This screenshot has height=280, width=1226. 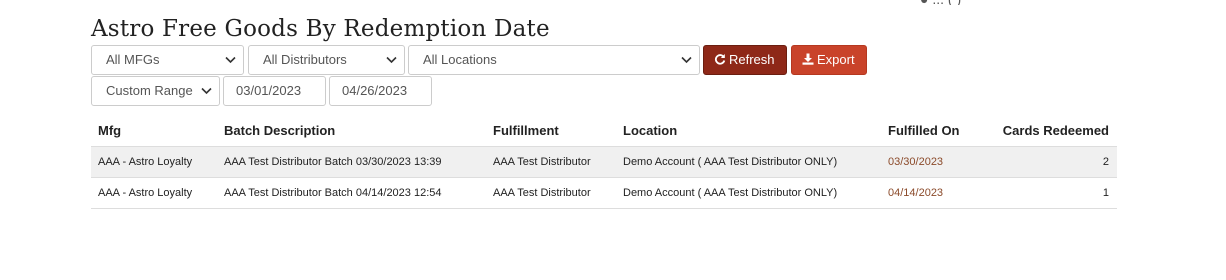 I want to click on export-button: Export, so click(x=829, y=60).